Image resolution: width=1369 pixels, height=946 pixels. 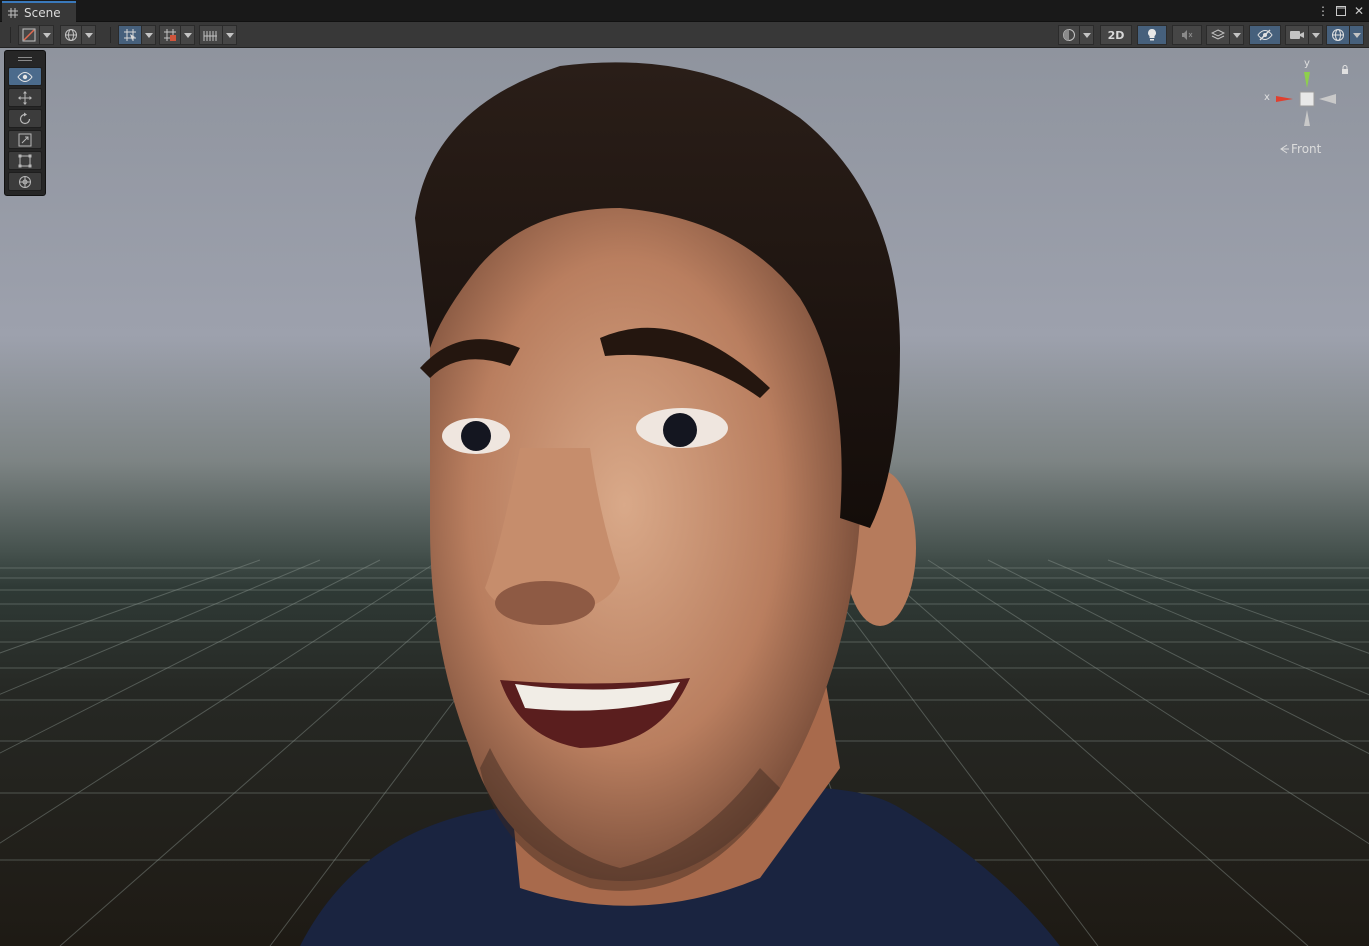 What do you see at coordinates (1359, 11) in the screenshot?
I see `close-icon: ✕` at bounding box center [1359, 11].